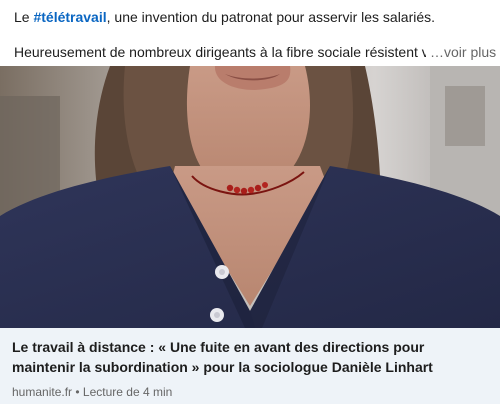 The image size is (500, 404). Describe the element at coordinates (42, 392) in the screenshot. I see `article-source: humanite.fr` at that location.